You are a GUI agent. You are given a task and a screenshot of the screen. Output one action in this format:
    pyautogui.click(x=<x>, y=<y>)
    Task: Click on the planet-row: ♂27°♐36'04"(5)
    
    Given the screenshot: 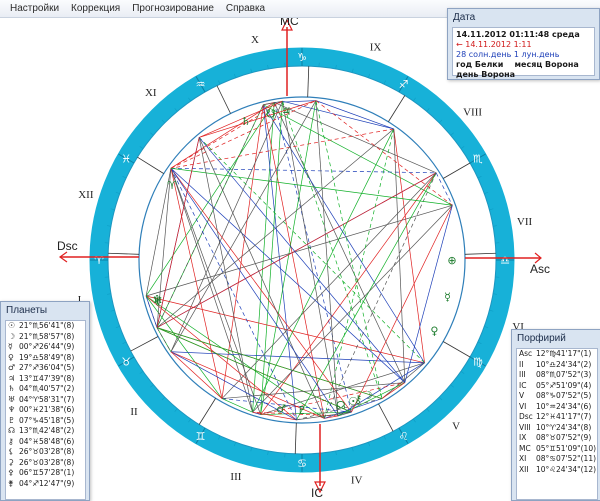 What is the action you would take?
    pyautogui.click(x=45, y=368)
    